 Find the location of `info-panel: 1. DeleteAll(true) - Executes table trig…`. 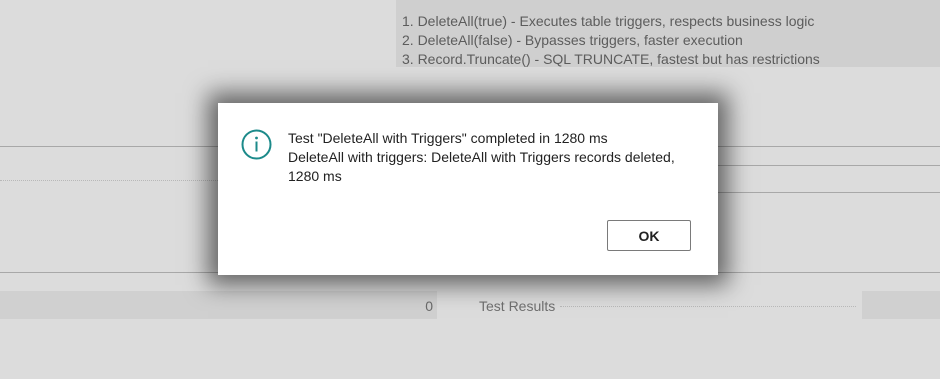

info-panel: 1. DeleteAll(true) - Executes table trig… is located at coordinates (668, 33).